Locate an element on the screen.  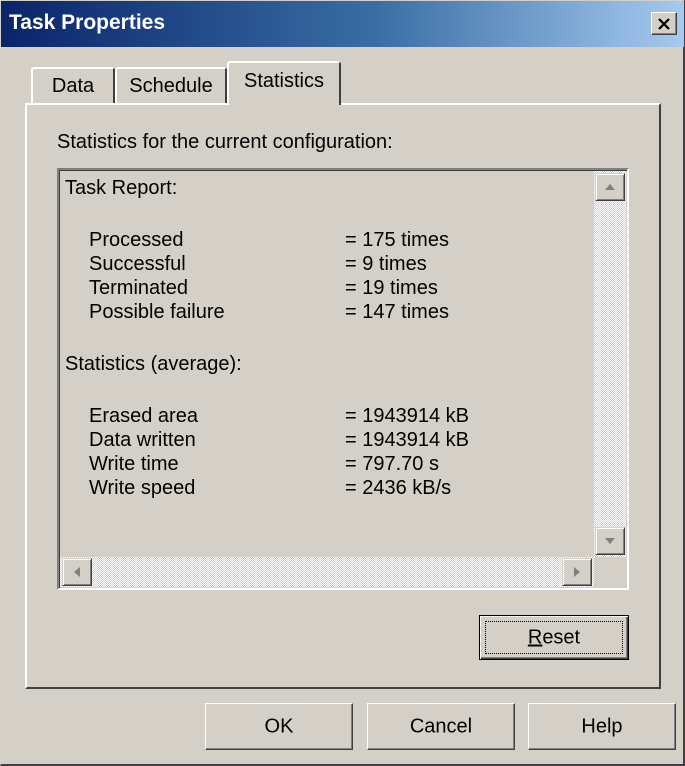
arrow-left-icon is located at coordinates (77, 572).